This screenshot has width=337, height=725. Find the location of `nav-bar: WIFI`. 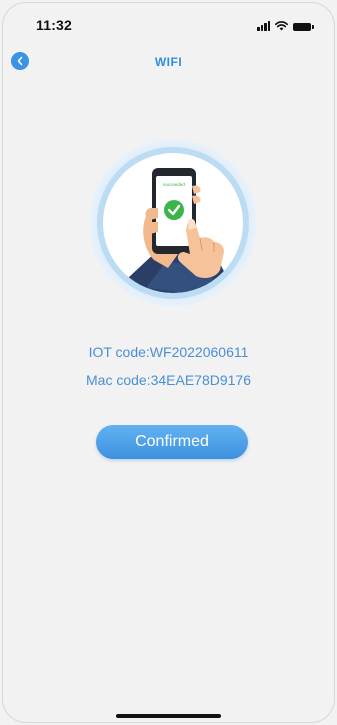

nav-bar: WIFI is located at coordinates (168, 60).